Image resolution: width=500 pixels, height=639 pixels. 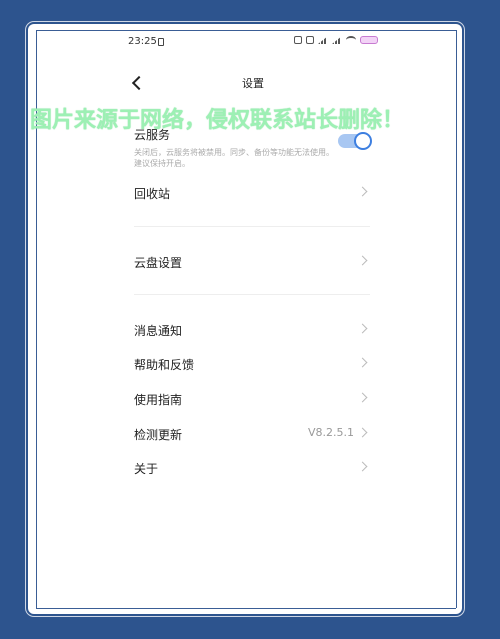 What do you see at coordinates (363, 141) in the screenshot?
I see `toggle-knob` at bounding box center [363, 141].